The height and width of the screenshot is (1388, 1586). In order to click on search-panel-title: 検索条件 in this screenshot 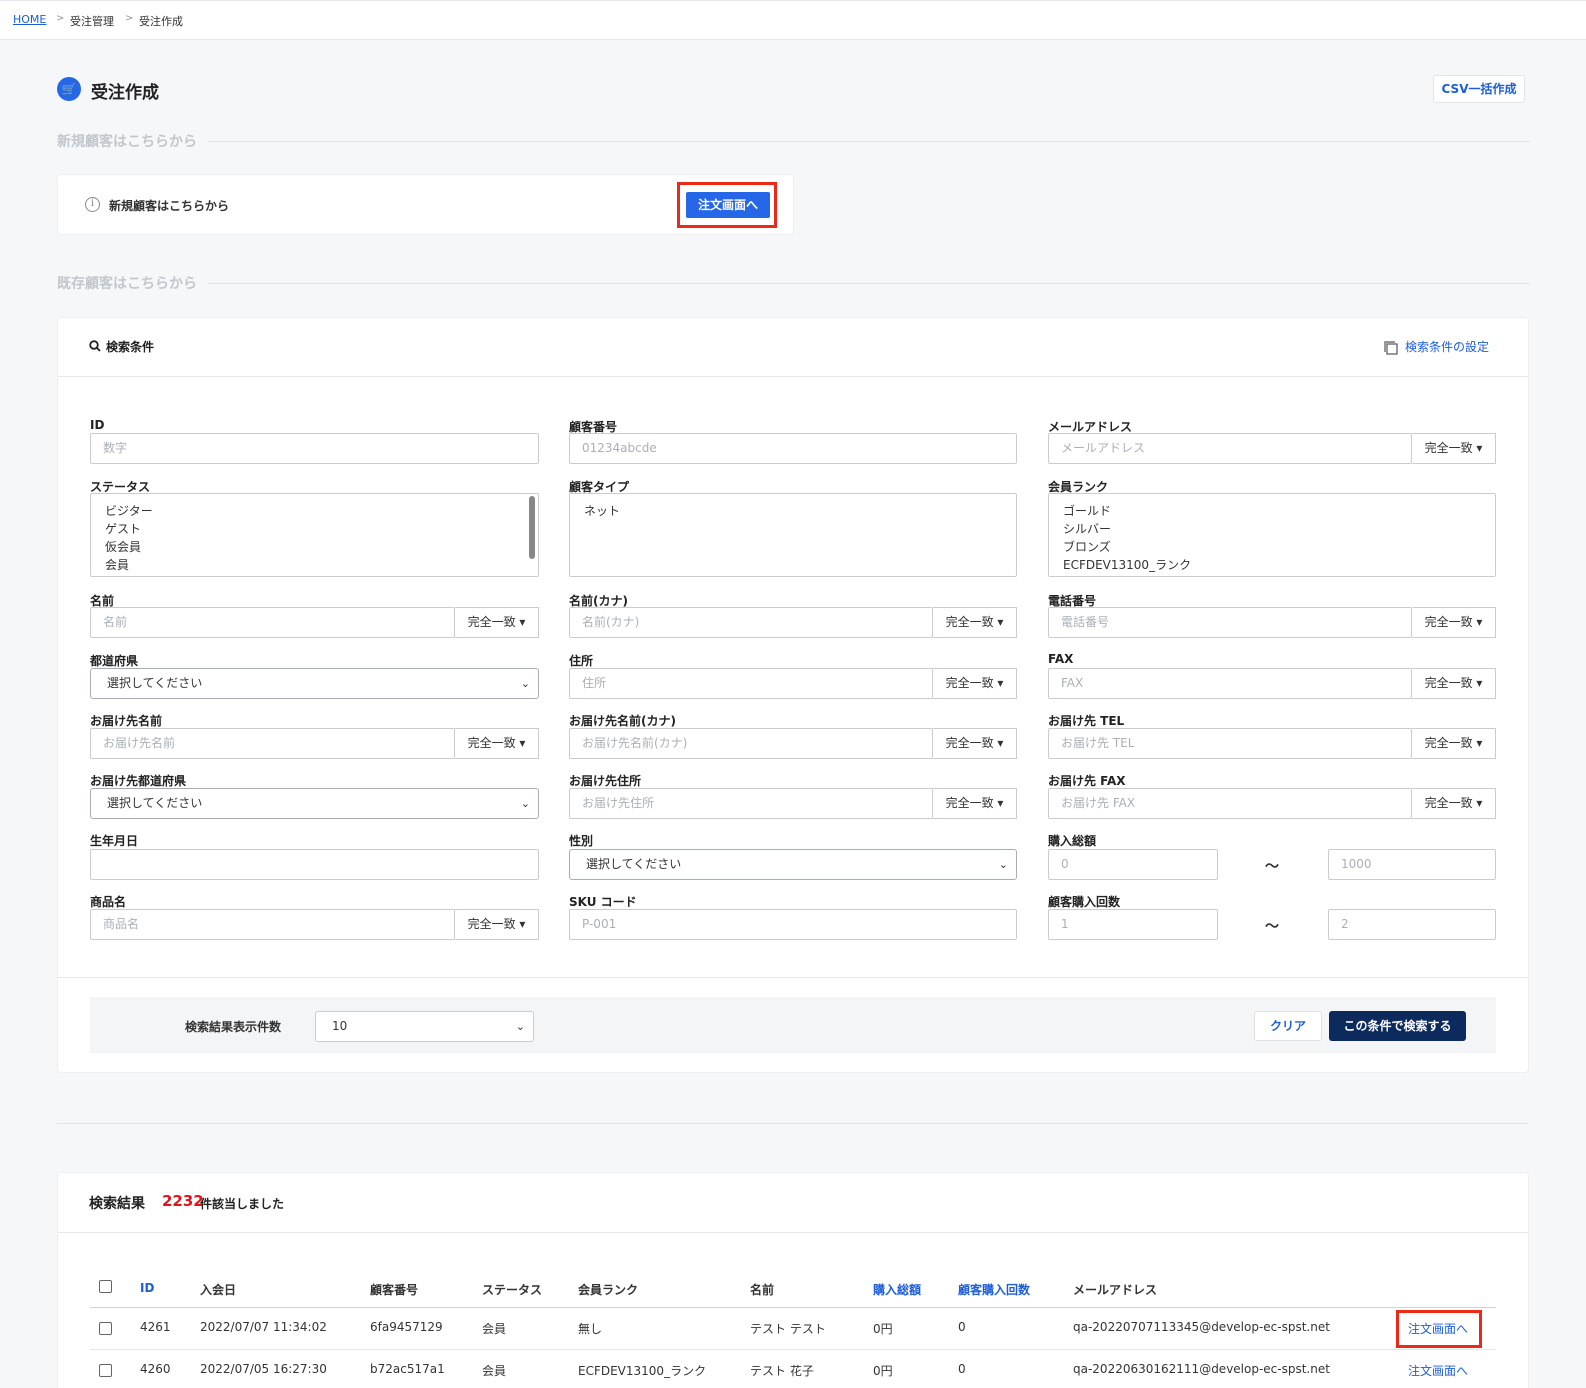, I will do `click(130, 347)`.